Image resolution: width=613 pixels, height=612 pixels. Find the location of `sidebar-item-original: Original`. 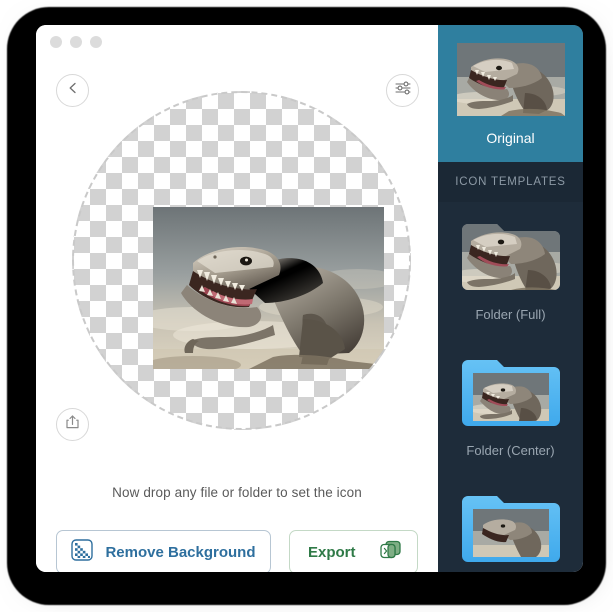

sidebar-item-original: Original is located at coordinates (510, 93).